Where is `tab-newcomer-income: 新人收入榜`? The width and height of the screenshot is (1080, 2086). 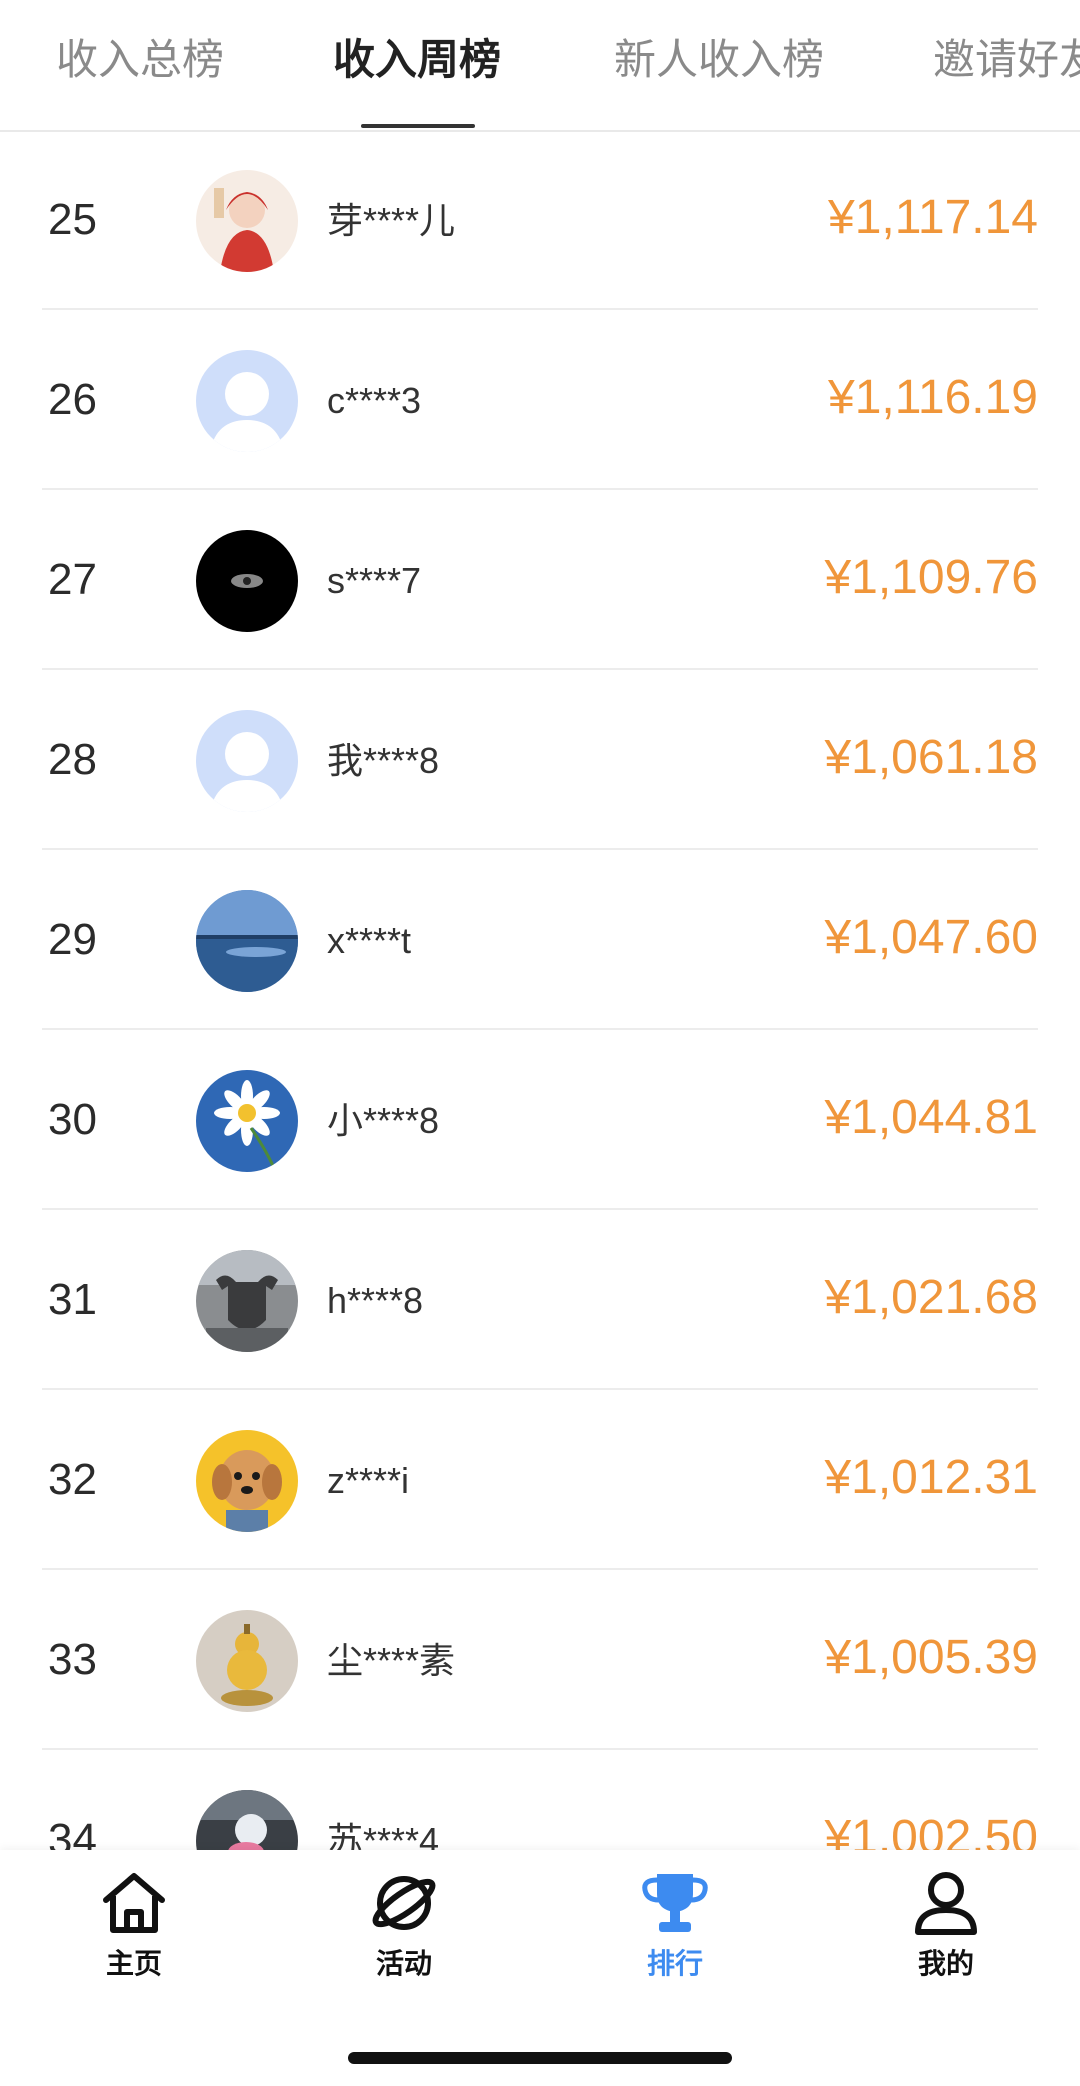 tab-newcomer-income: 新人收入榜 is located at coordinates (719, 60).